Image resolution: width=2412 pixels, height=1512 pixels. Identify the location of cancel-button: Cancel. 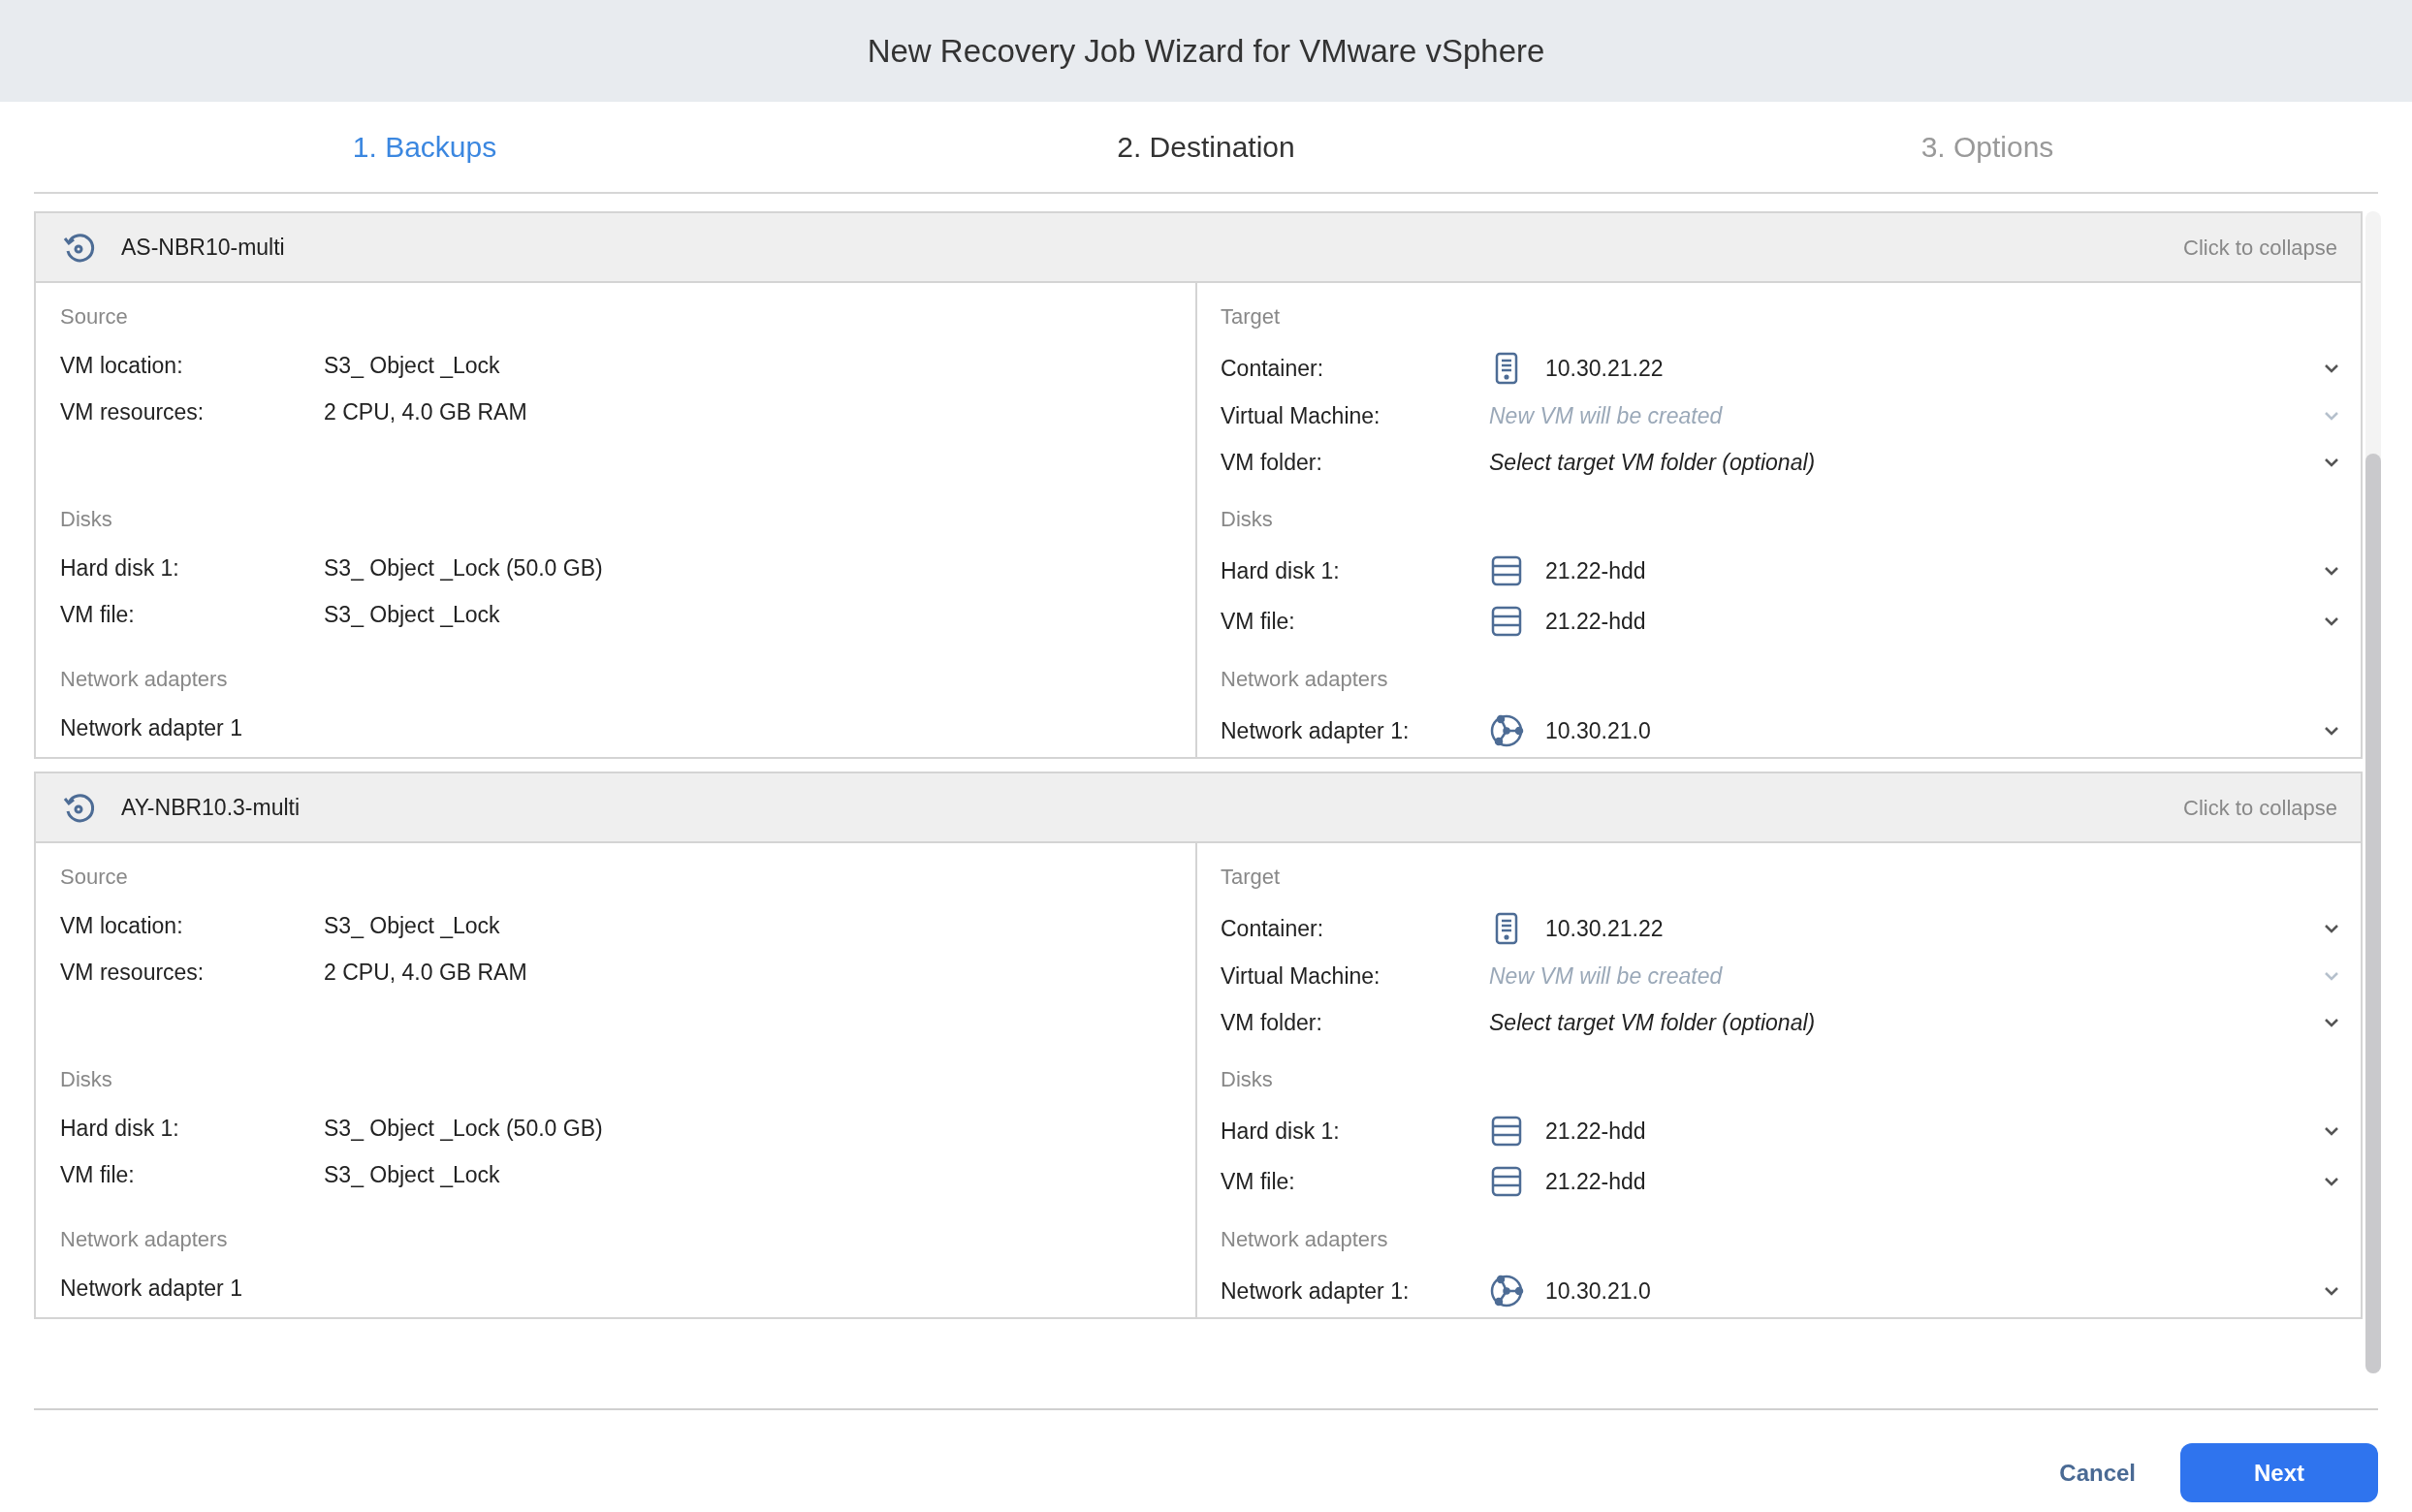
(2097, 1473).